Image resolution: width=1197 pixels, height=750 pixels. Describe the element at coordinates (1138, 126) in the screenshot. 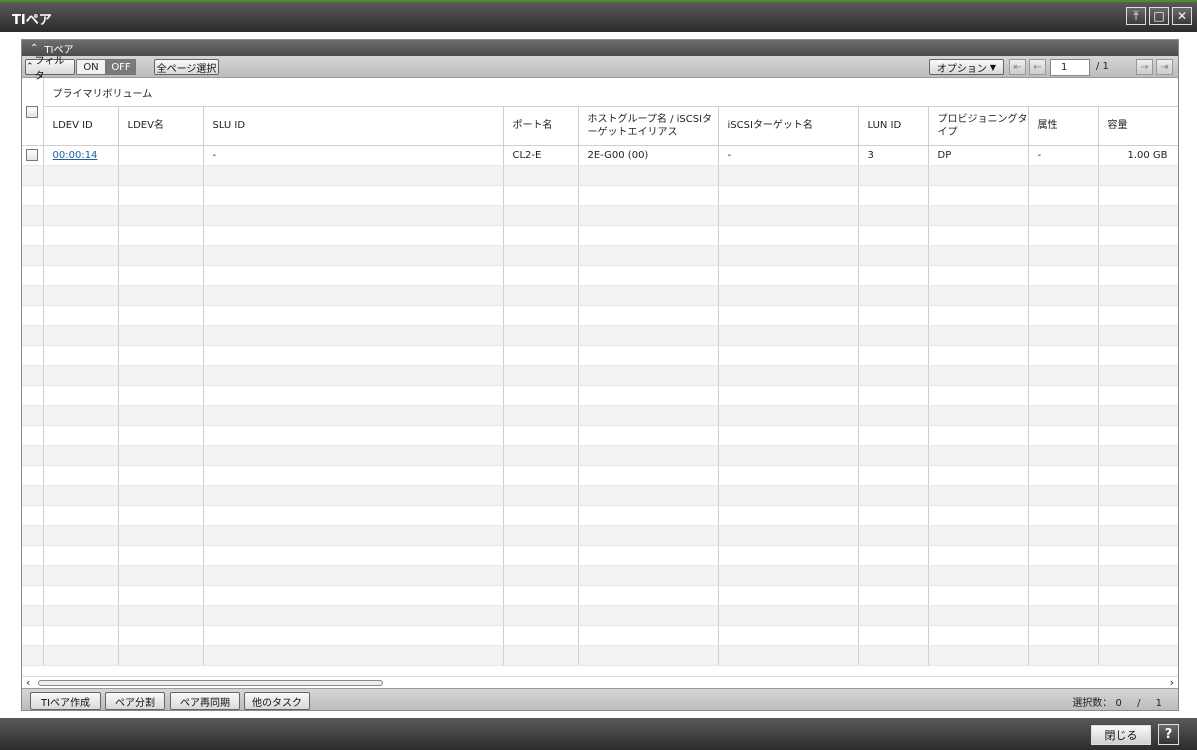

I see `column-header: 容量` at that location.